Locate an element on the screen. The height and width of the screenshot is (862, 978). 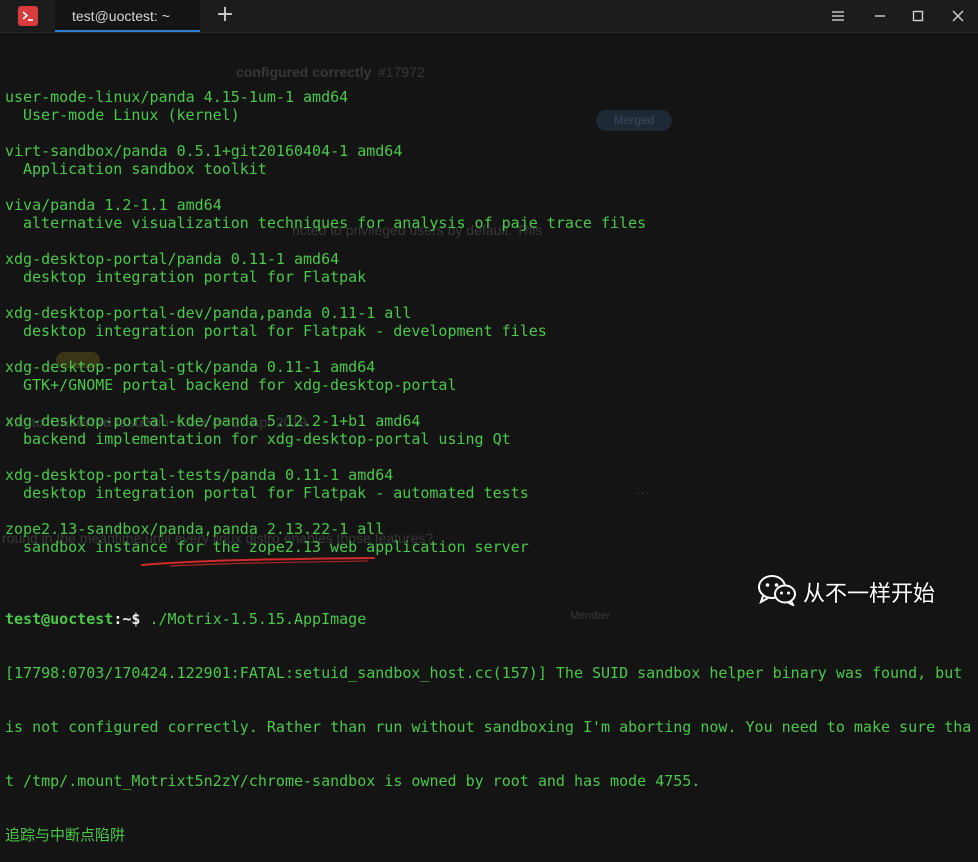
package-description: User-mode Linux (kernel) is located at coordinates (131, 115).